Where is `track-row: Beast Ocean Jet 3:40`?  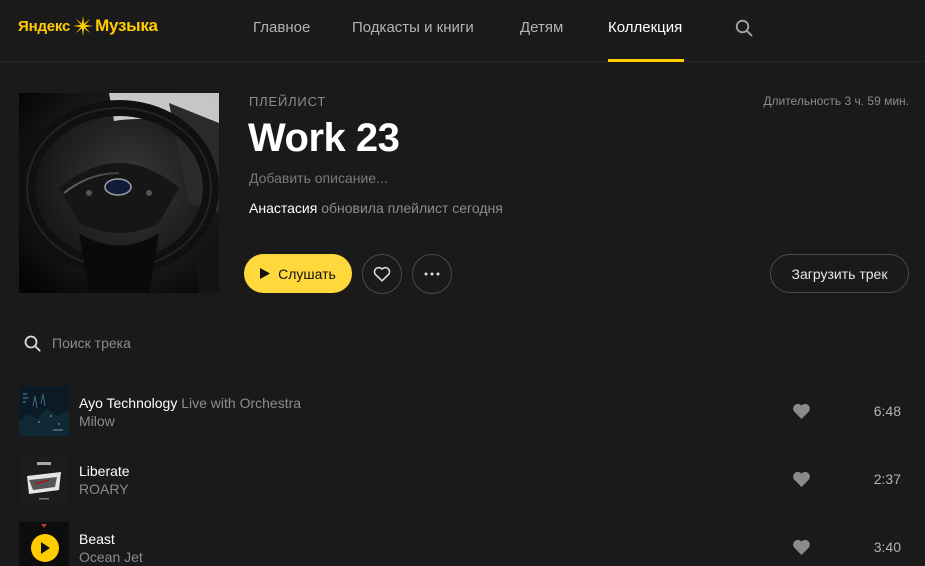 track-row: Beast Ocean Jet 3:40 is located at coordinates (462, 544).